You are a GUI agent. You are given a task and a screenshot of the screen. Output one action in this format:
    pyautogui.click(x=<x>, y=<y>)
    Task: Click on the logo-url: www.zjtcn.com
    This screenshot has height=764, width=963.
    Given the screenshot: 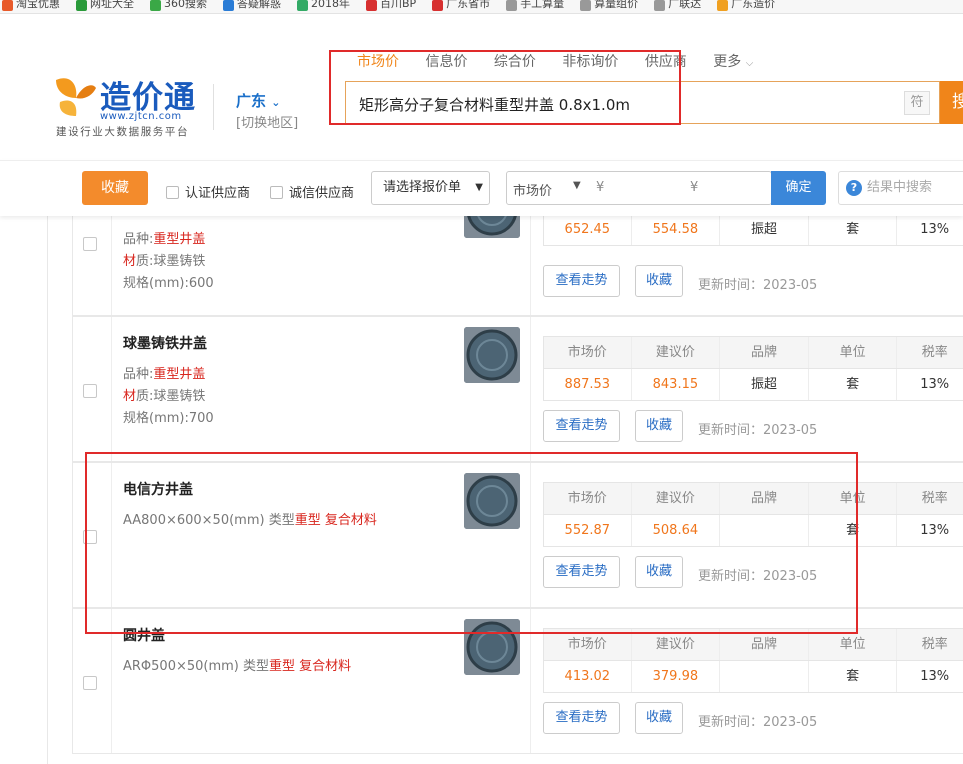 What is the action you would take?
    pyautogui.click(x=141, y=116)
    